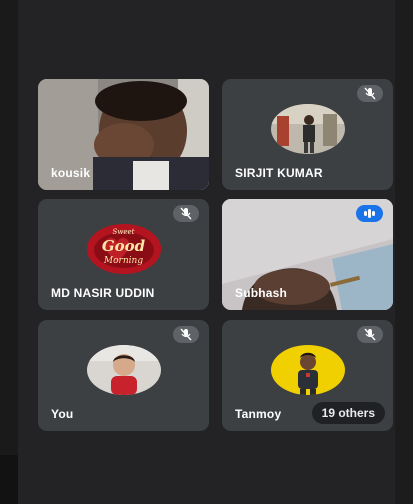  I want to click on participant-name: SIRJIT KUMAR, so click(279, 173).